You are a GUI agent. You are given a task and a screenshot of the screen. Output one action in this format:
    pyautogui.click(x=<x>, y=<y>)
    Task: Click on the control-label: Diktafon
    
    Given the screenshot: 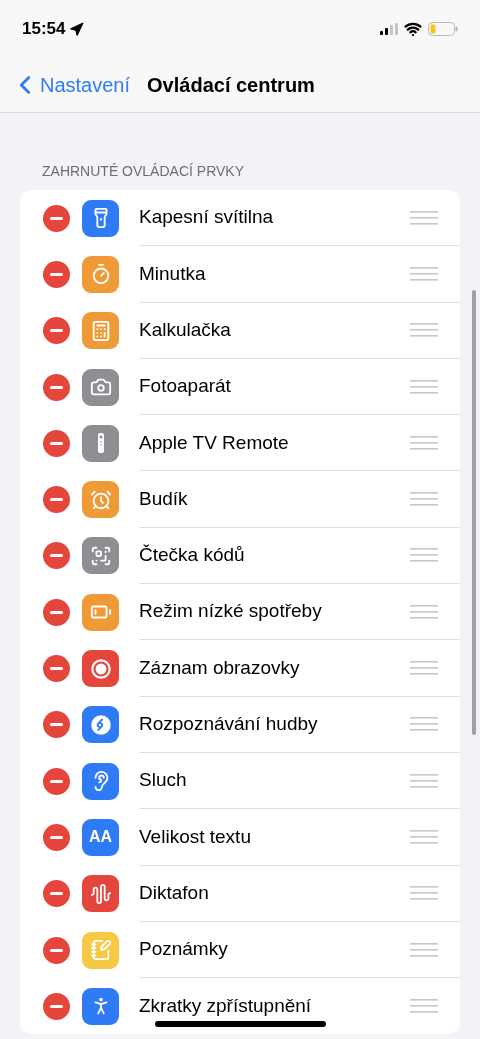 What is the action you would take?
    pyautogui.click(x=174, y=892)
    